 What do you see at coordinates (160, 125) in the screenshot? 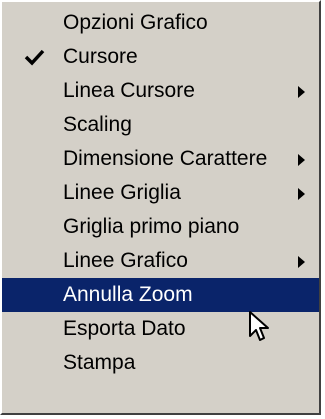
I see `menu-item-scaling: Scaling` at bounding box center [160, 125].